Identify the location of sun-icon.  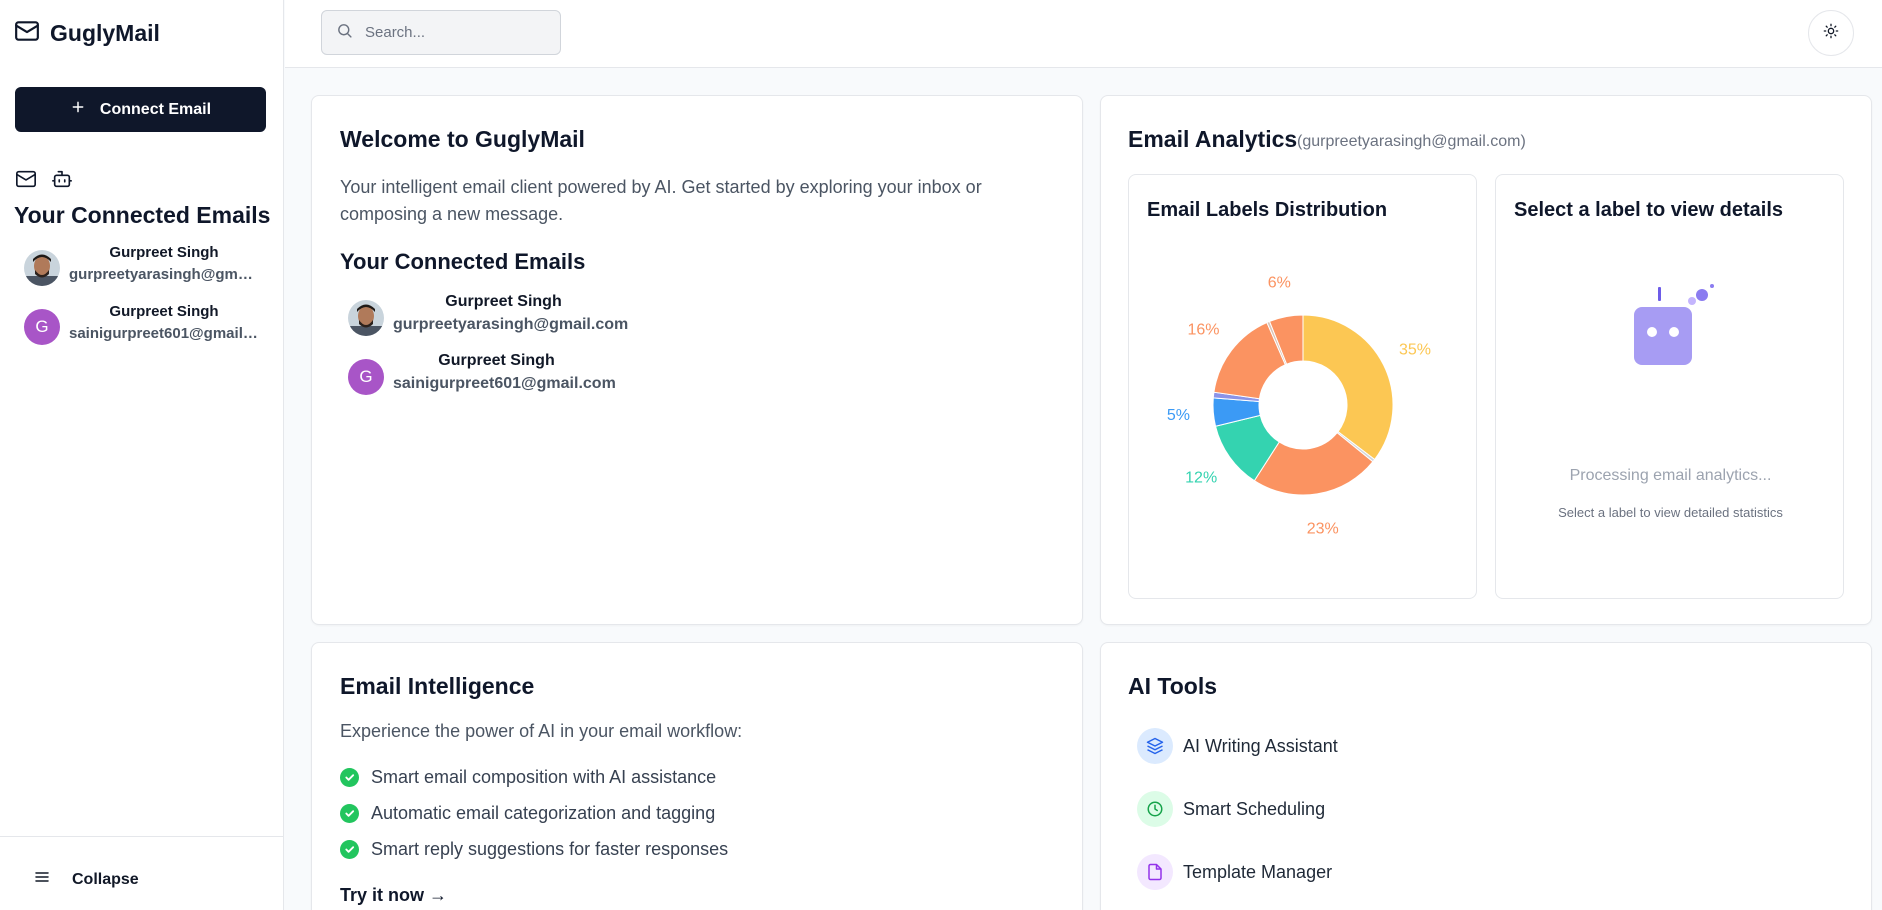
(1831, 33).